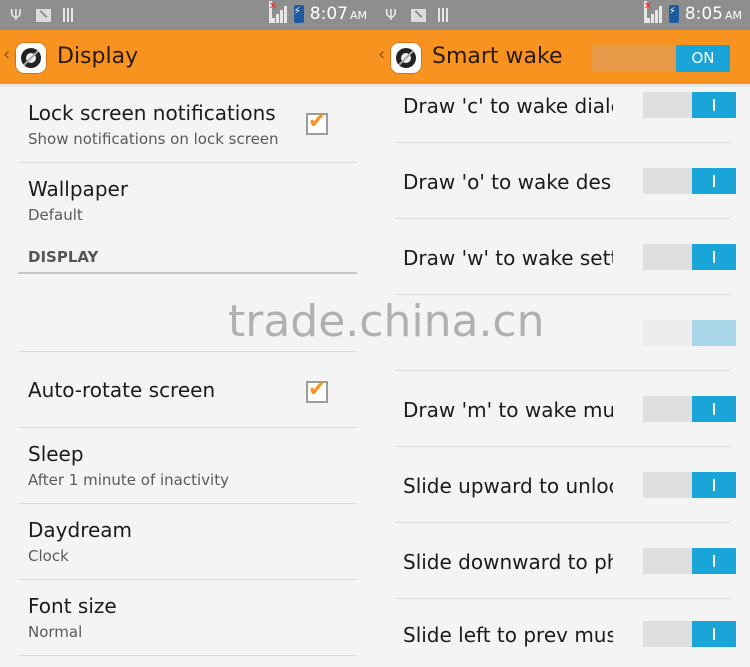 The height and width of the screenshot is (667, 750). What do you see at coordinates (187, 58) in the screenshot?
I see `action-bar: ‹ Display` at bounding box center [187, 58].